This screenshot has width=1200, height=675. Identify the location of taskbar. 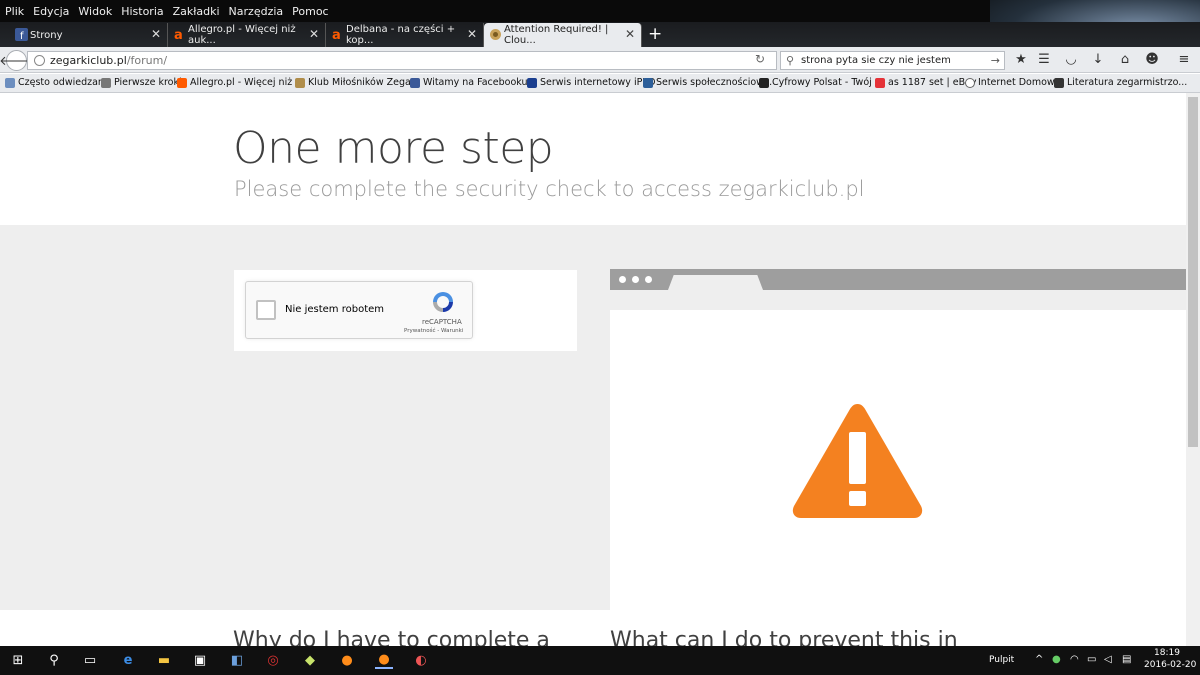
(600, 660).